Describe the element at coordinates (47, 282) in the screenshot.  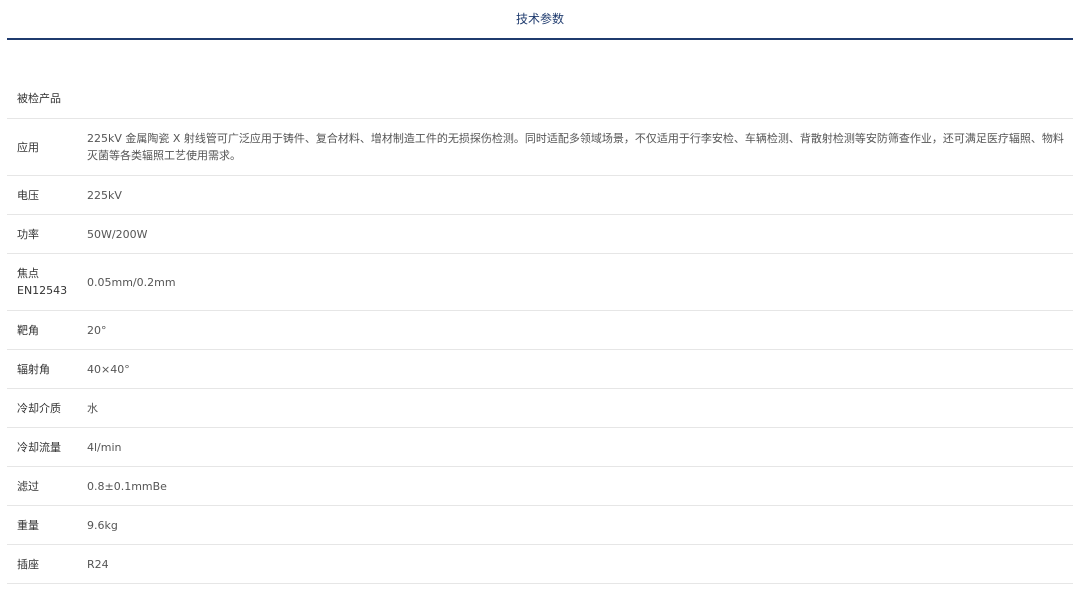
I see `spec-label-focus: 焦点 EN12543` at that location.